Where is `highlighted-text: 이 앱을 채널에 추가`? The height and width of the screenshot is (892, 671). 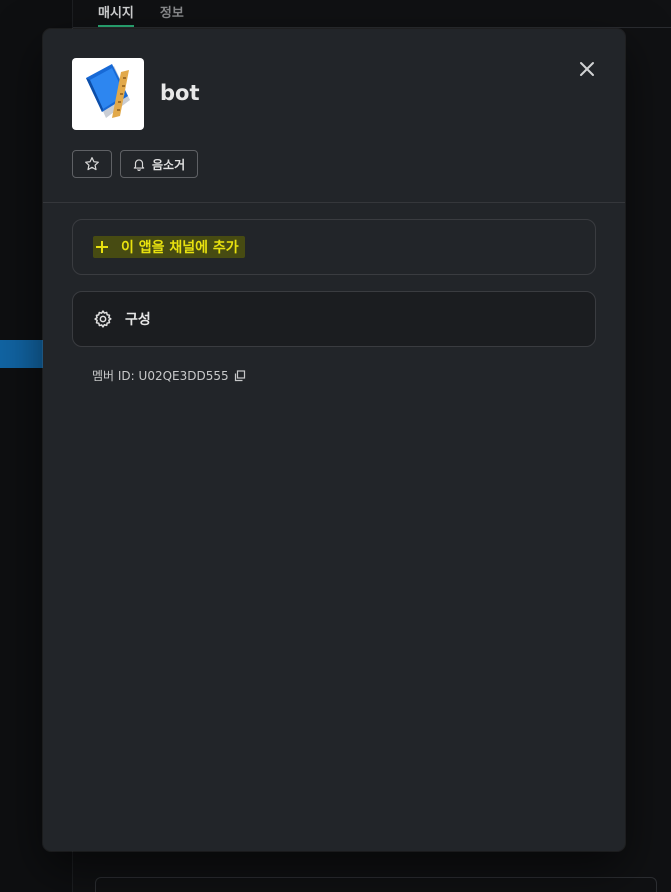
highlighted-text: 이 앱을 채널에 추가 is located at coordinates (169, 247).